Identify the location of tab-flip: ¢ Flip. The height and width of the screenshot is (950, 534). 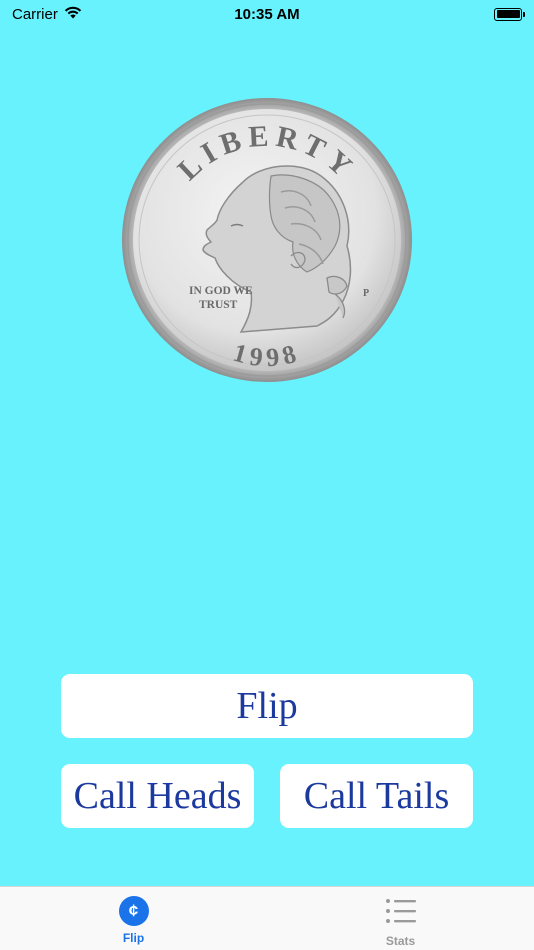
(133, 918).